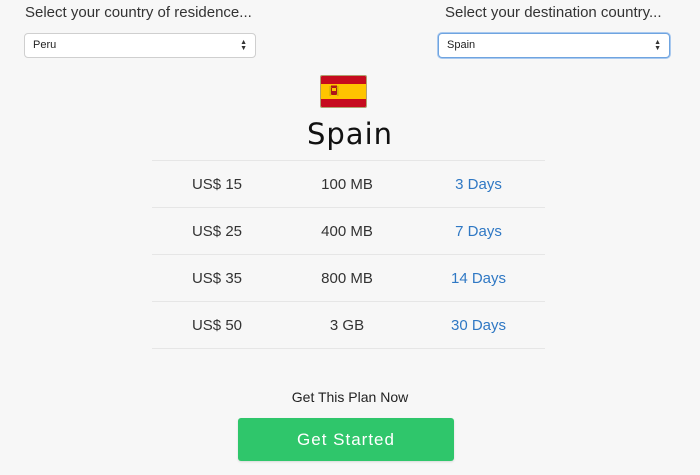 The image size is (700, 475). I want to click on plan-row: US$ 35 800 MB 14 Days, so click(348, 278).